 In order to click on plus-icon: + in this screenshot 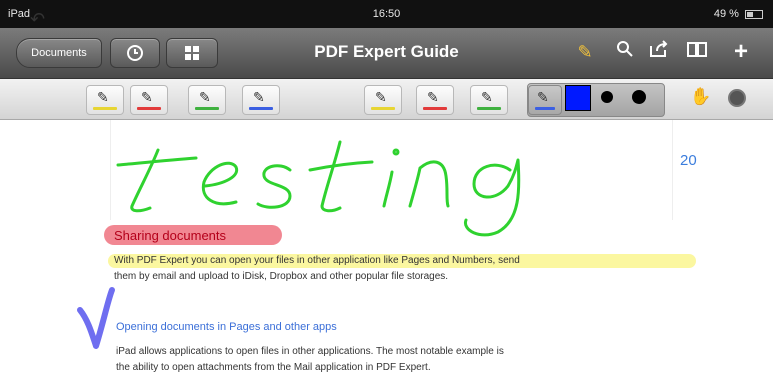, I will do `click(741, 52)`.